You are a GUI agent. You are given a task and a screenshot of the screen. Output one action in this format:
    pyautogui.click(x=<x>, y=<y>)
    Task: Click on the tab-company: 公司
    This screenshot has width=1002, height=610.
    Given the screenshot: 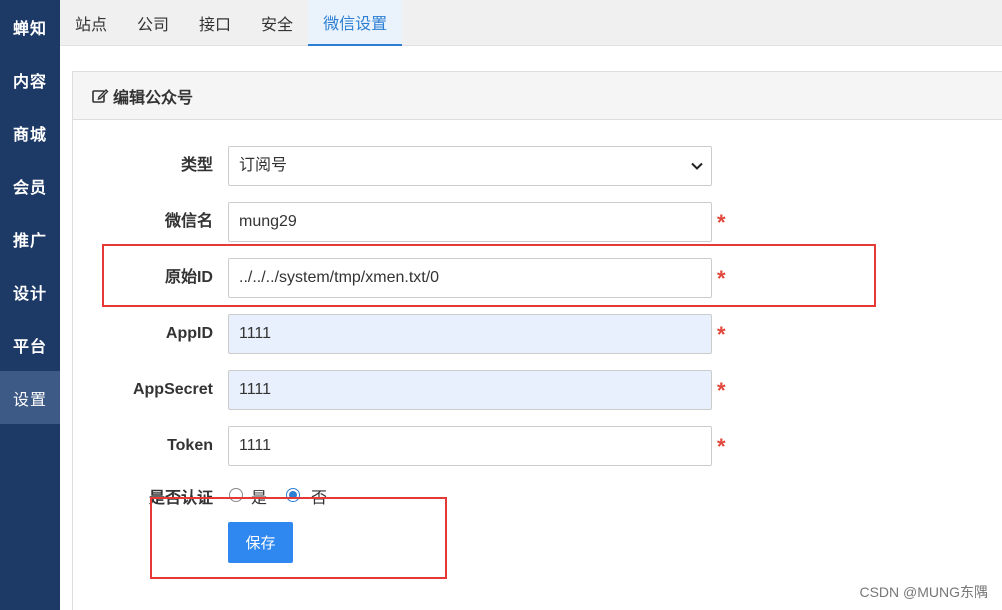 What is the action you would take?
    pyautogui.click(x=153, y=23)
    